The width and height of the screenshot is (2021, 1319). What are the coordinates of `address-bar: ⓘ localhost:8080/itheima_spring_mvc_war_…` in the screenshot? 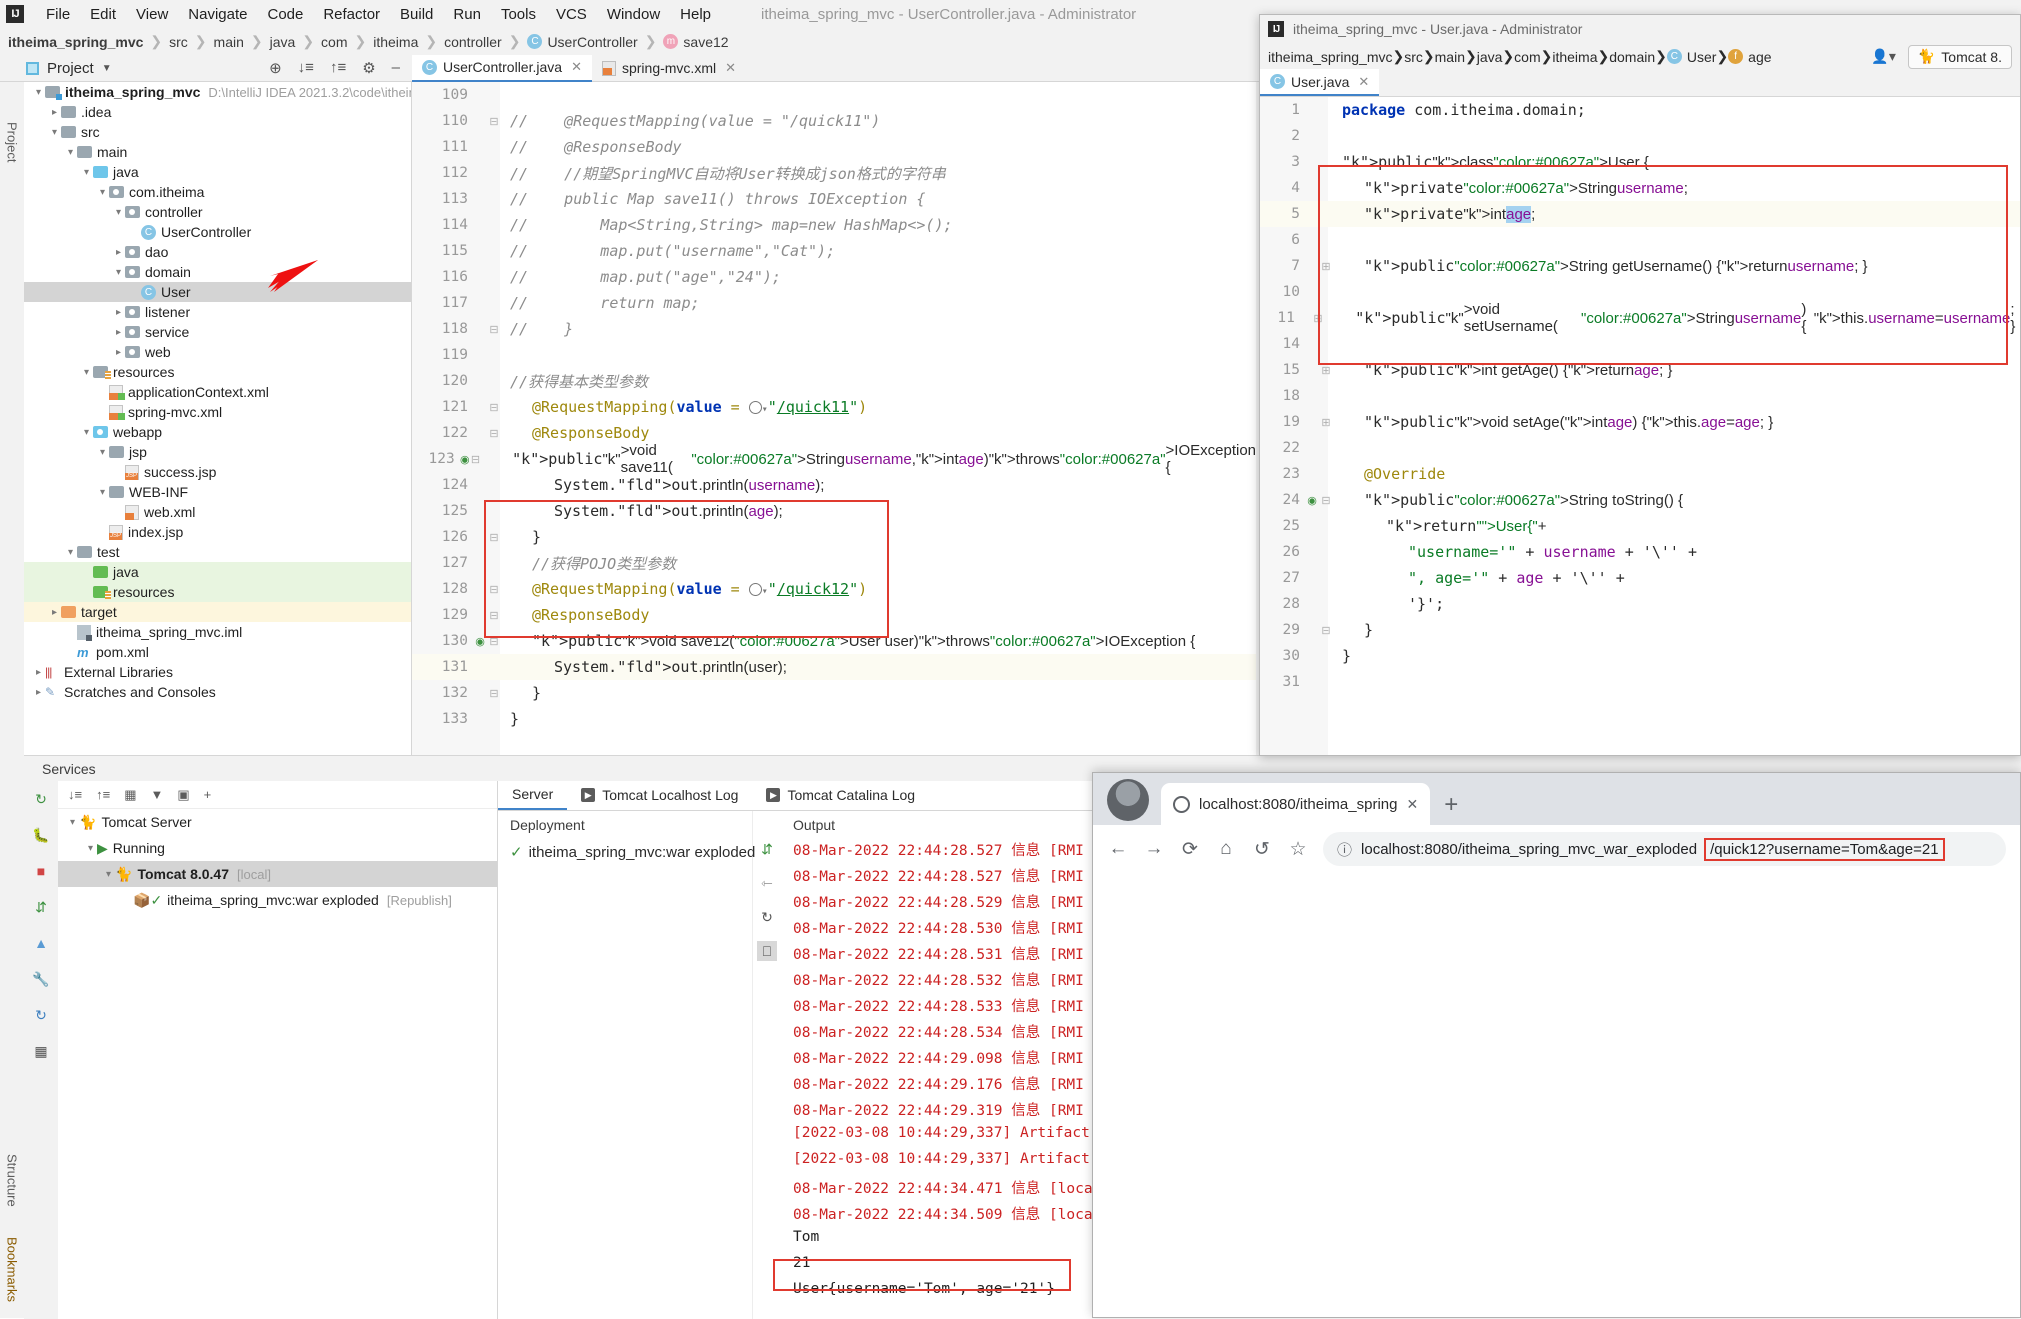 It's located at (1664, 849).